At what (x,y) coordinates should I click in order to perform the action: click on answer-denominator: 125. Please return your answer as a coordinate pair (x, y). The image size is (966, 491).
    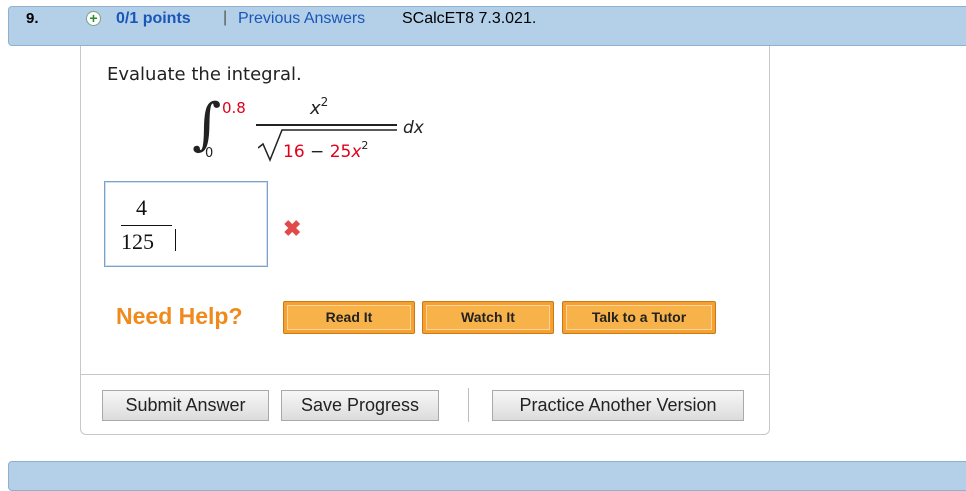
    Looking at the image, I should click on (137, 241).